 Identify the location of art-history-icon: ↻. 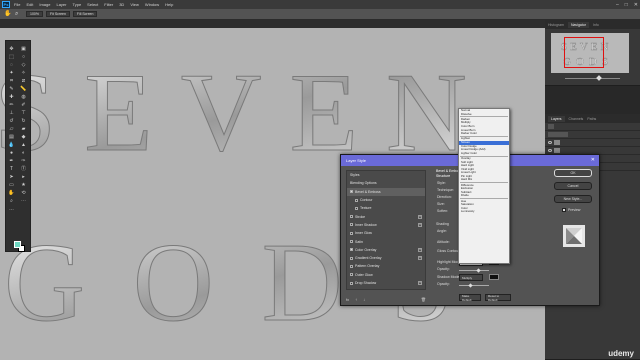
(23, 120).